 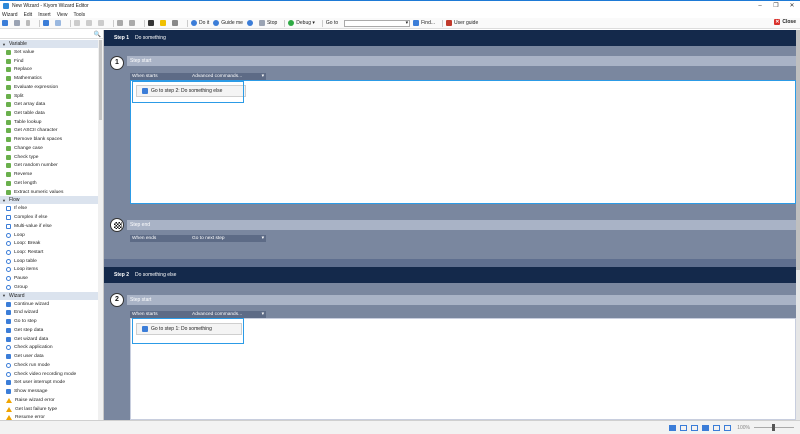 I want to click on command-item: Get user data, so click(x=49, y=356).